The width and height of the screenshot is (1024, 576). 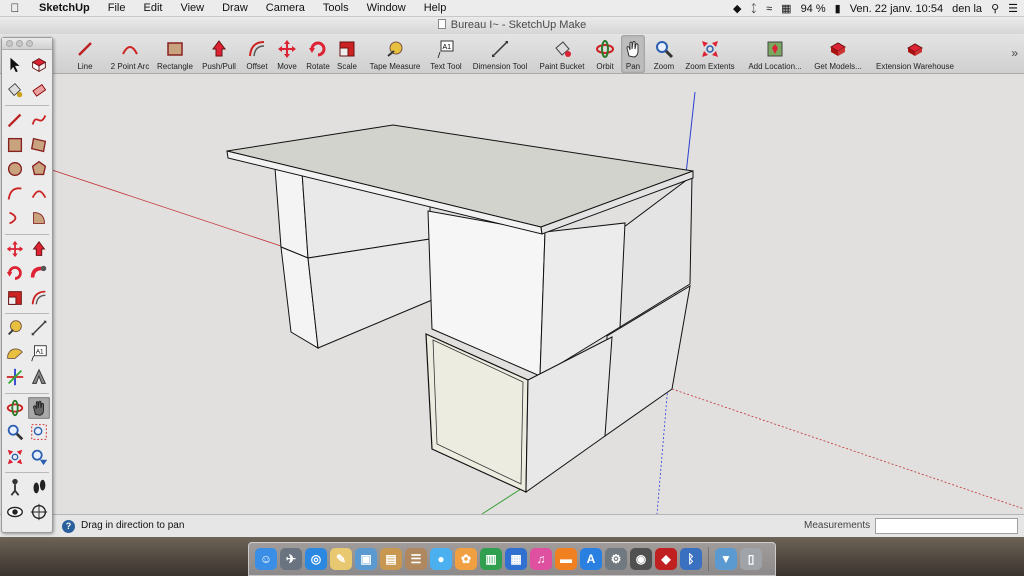 What do you see at coordinates (1014, 53) in the screenshot?
I see `toolbar-overflow-chevron-icon: »` at bounding box center [1014, 53].